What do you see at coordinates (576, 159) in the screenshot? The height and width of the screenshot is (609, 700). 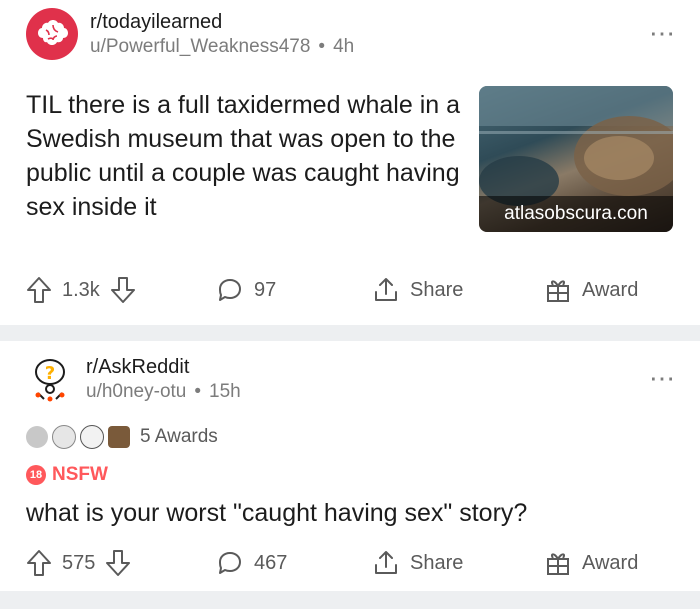 I see `post-thumbnail: atlasobscura.con` at bounding box center [576, 159].